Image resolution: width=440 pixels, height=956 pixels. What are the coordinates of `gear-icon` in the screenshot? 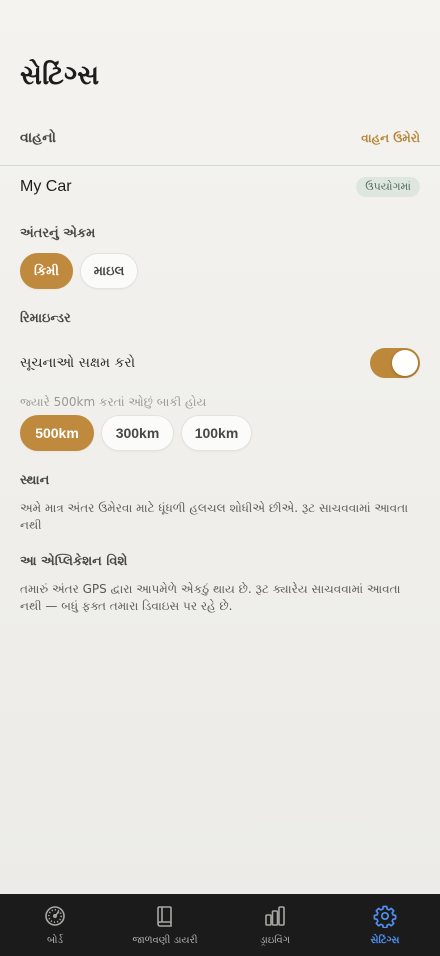 It's located at (385, 918).